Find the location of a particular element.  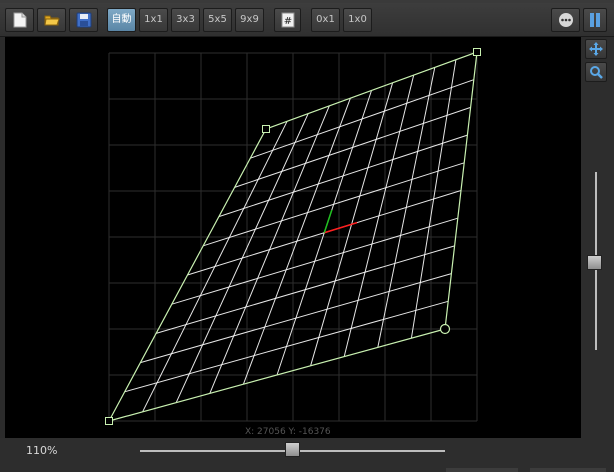

more-button is located at coordinates (565, 20).